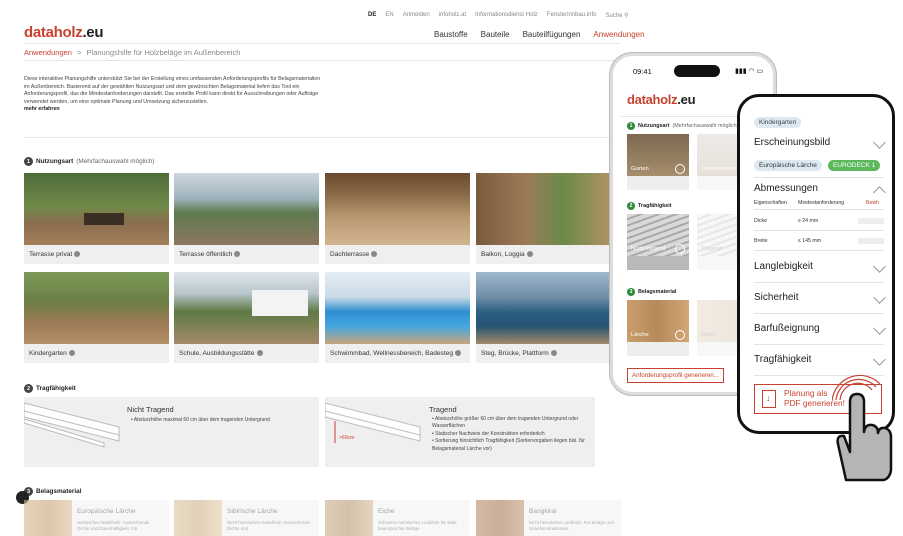  What do you see at coordinates (64, 32) in the screenshot?
I see `site-logo: dataholz.eu` at bounding box center [64, 32].